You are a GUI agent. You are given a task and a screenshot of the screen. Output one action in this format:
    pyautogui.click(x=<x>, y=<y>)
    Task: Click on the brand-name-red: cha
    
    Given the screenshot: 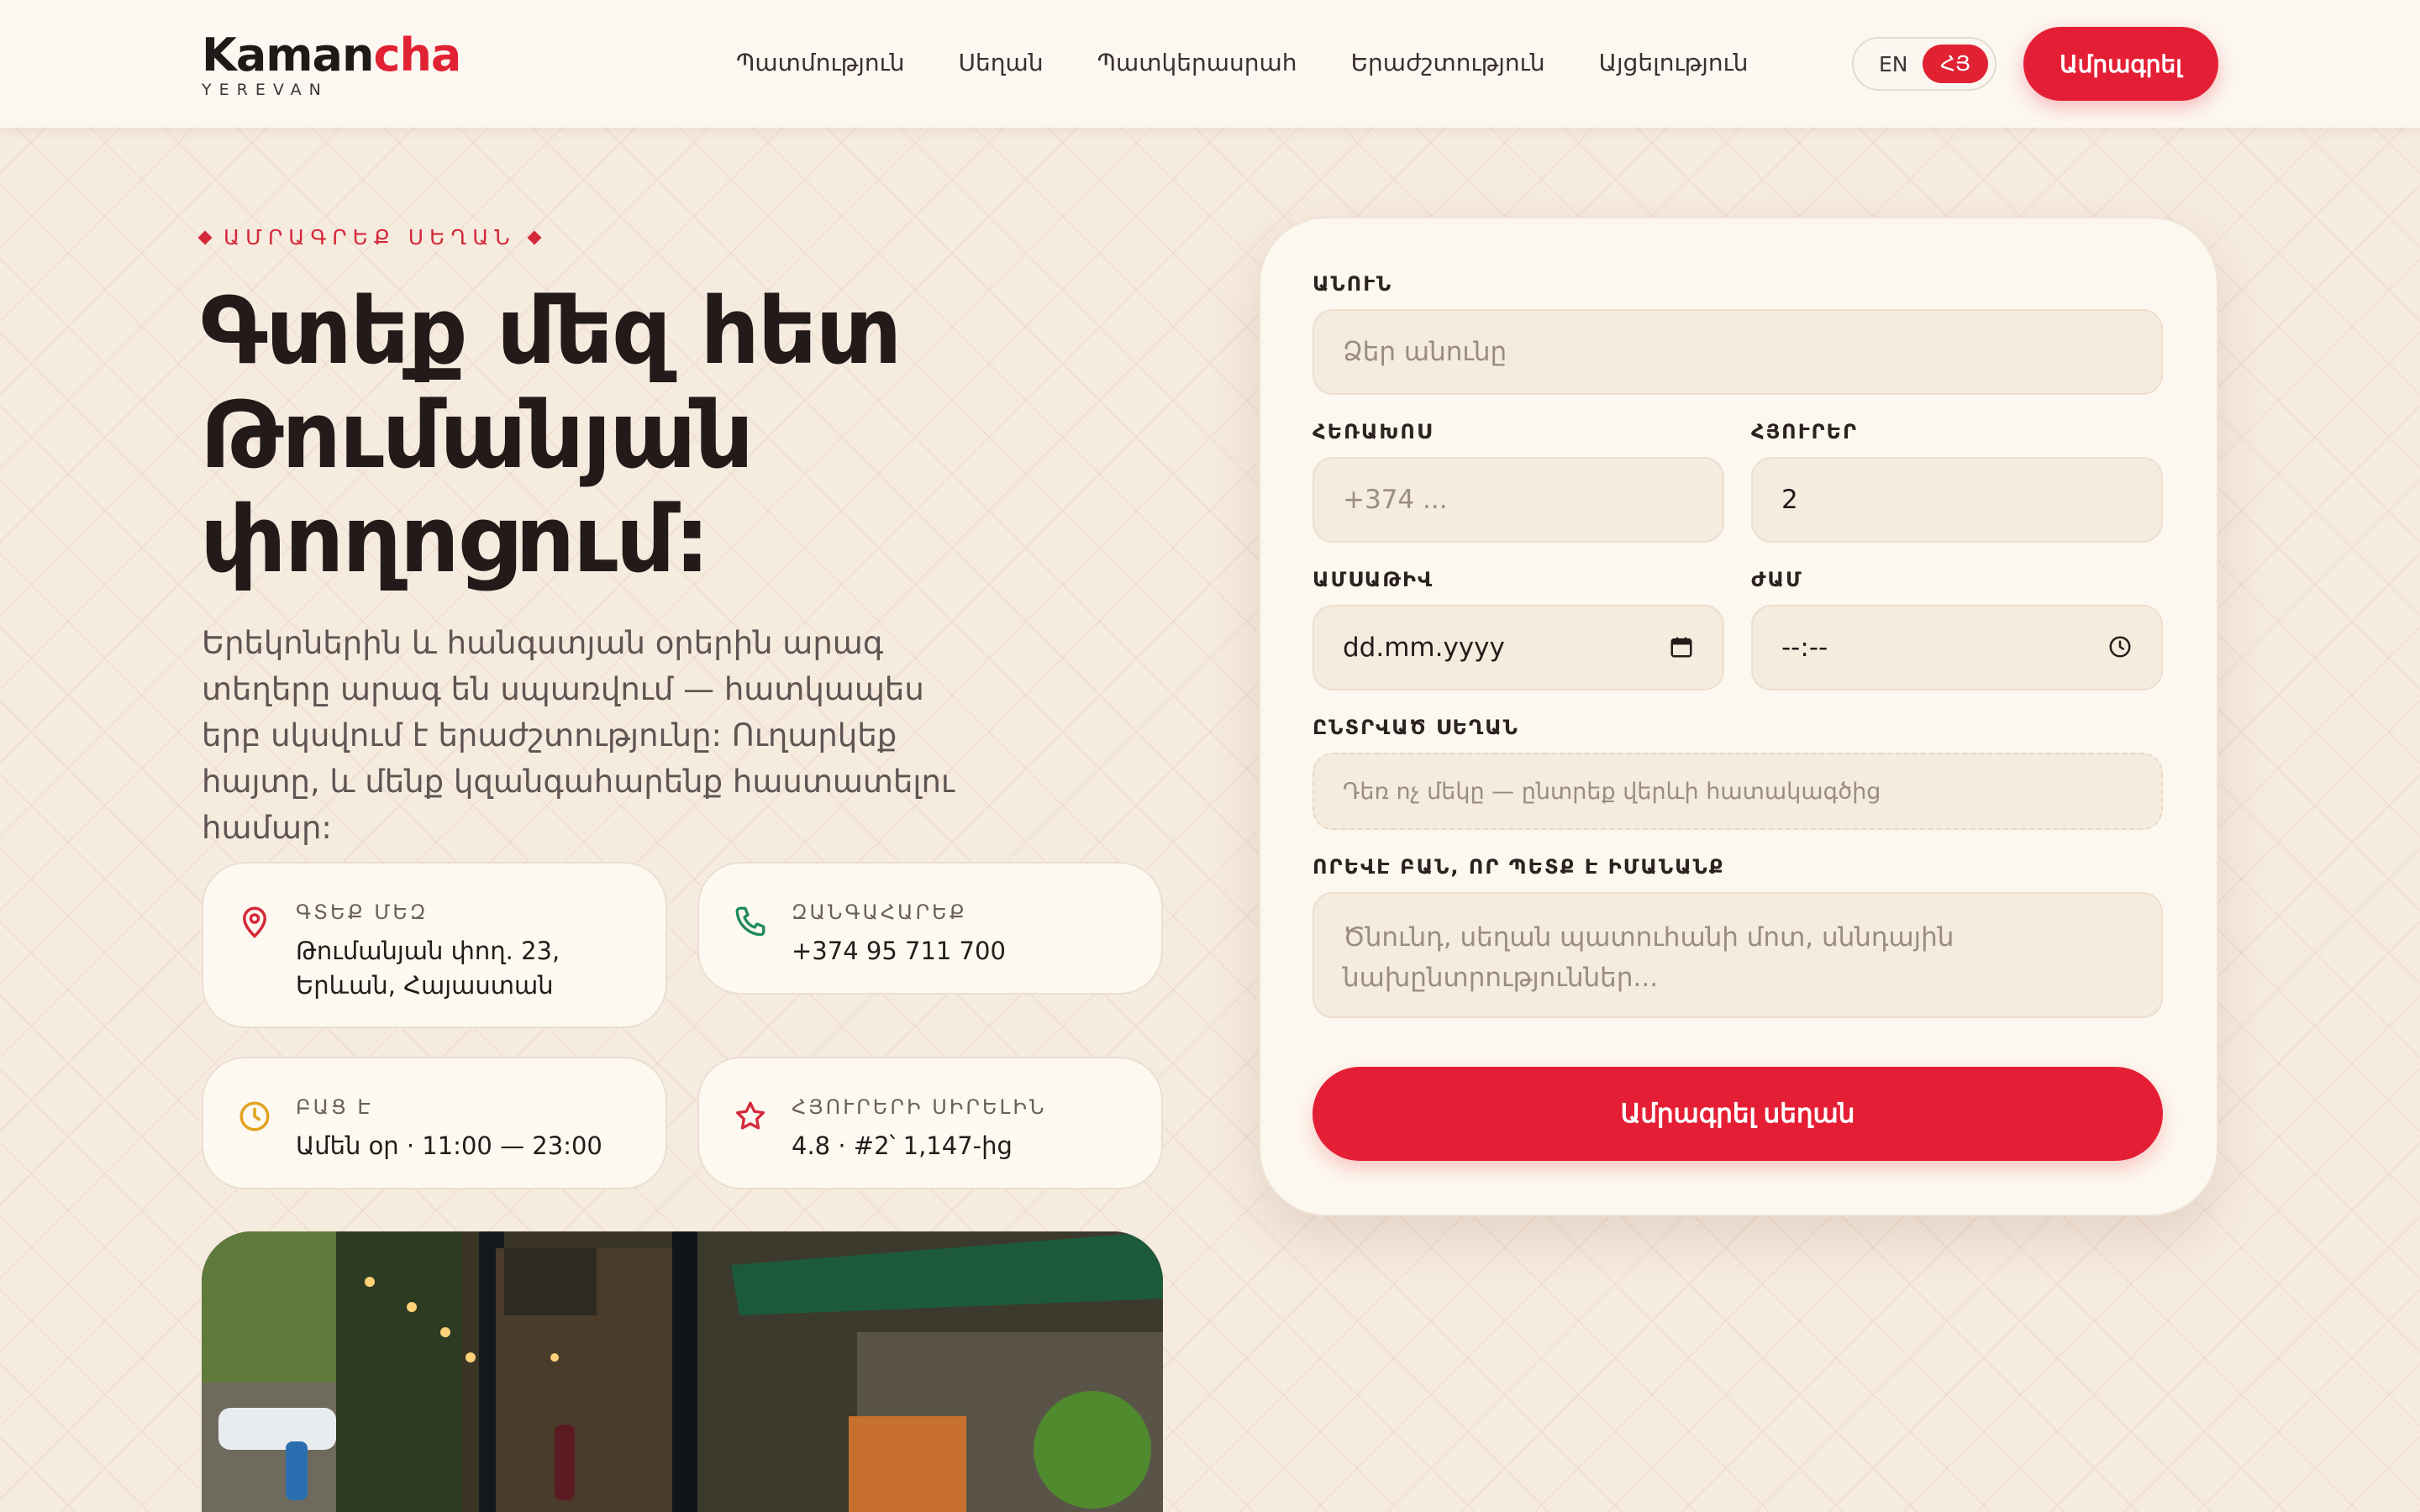 What is the action you would take?
    pyautogui.click(x=417, y=55)
    